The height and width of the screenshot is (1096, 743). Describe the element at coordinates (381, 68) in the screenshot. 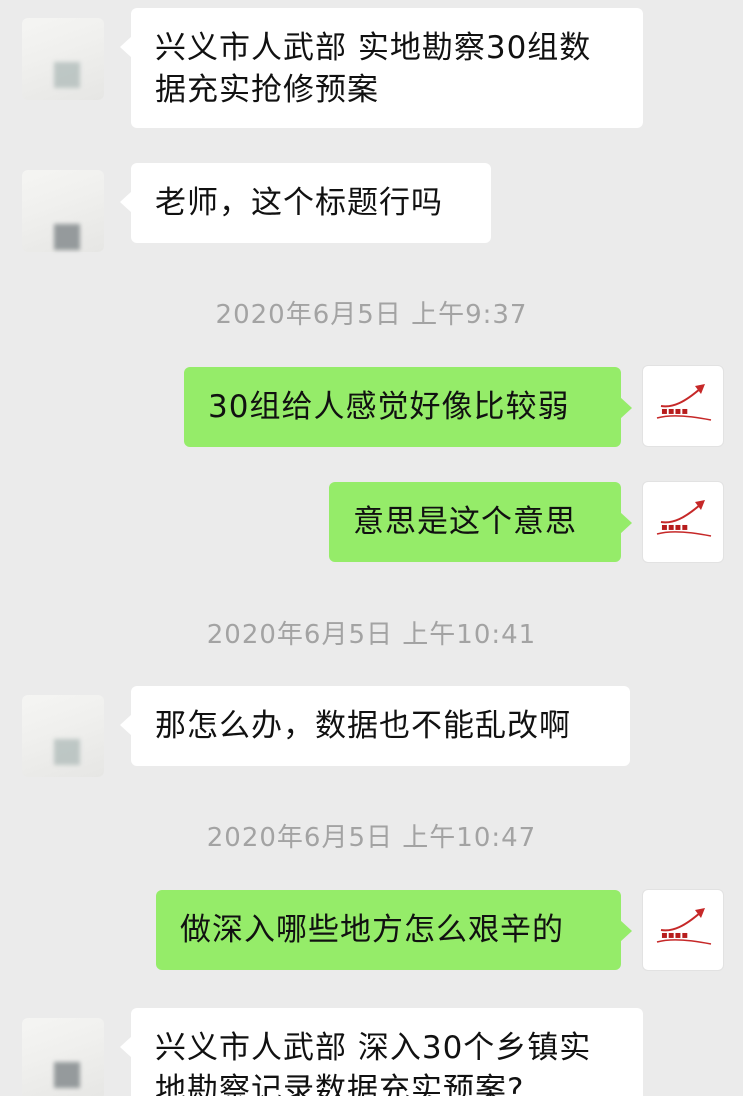

I see `message-bubble-incoming: 兴义市人武部 实地勘察30组数 据充实抢修预案` at that location.